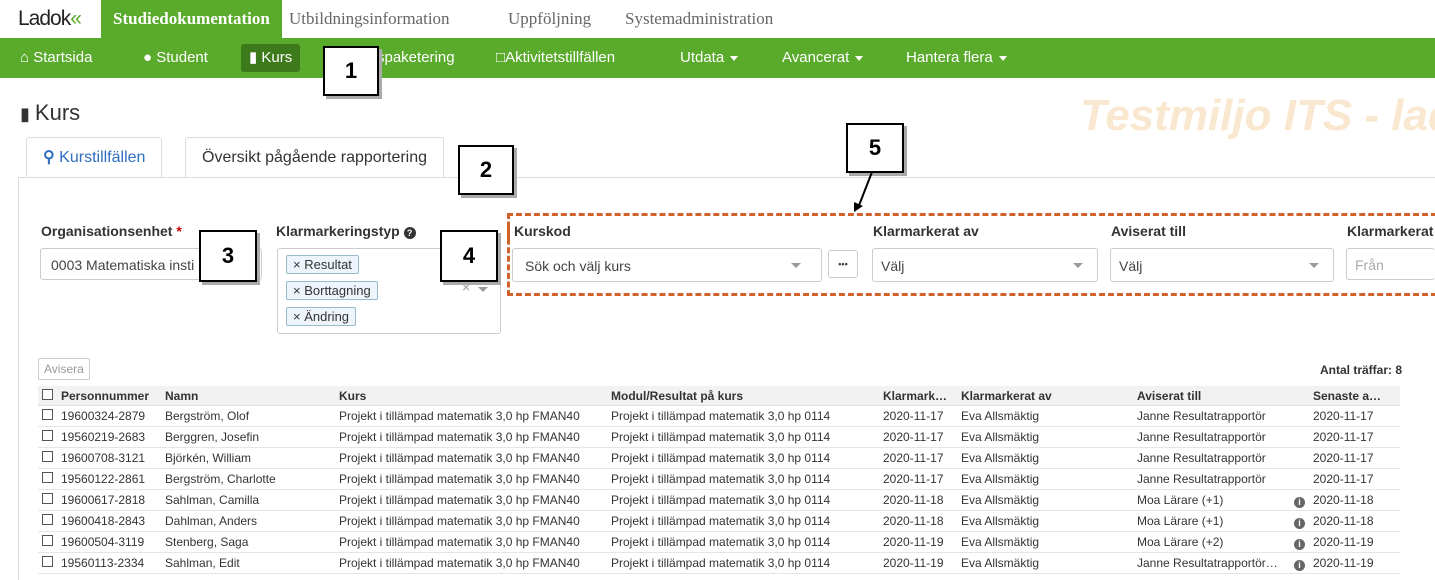  What do you see at coordinates (109, 563) in the screenshot?
I see `personnummer-cell: 19560113-2334` at bounding box center [109, 563].